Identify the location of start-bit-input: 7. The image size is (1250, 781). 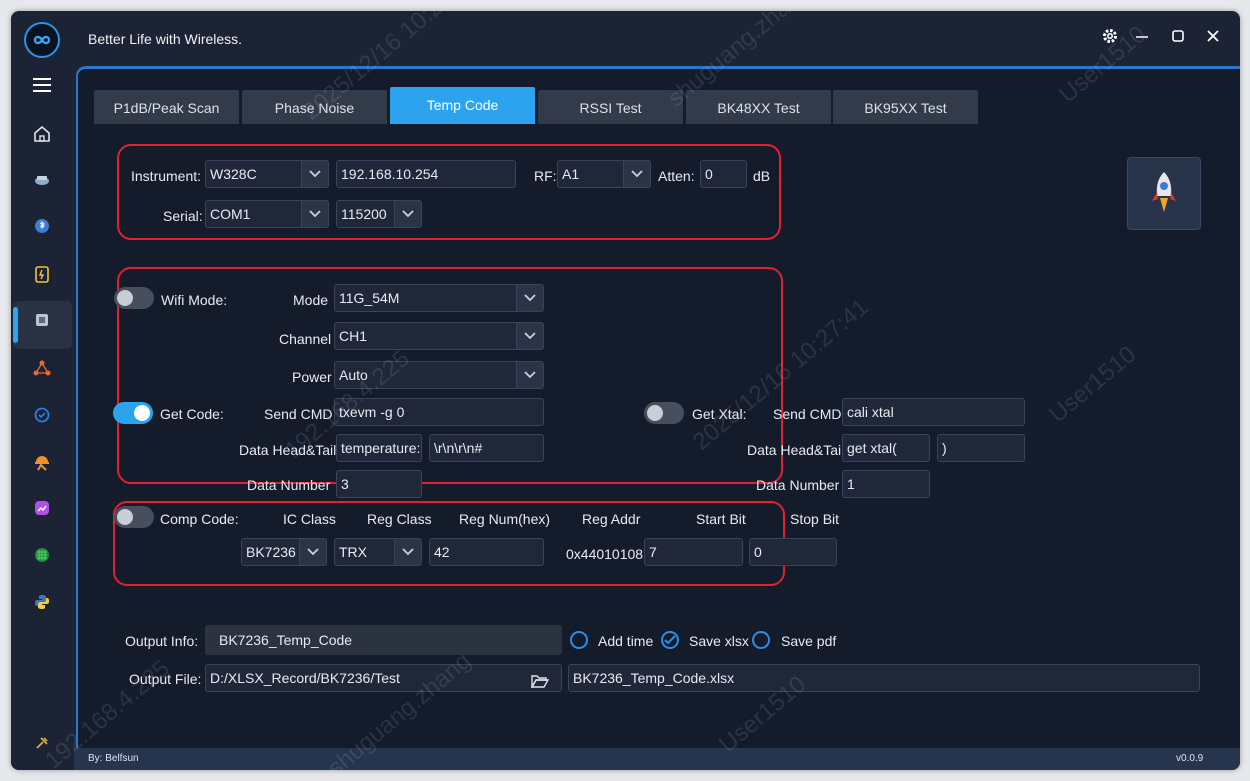
(693, 552).